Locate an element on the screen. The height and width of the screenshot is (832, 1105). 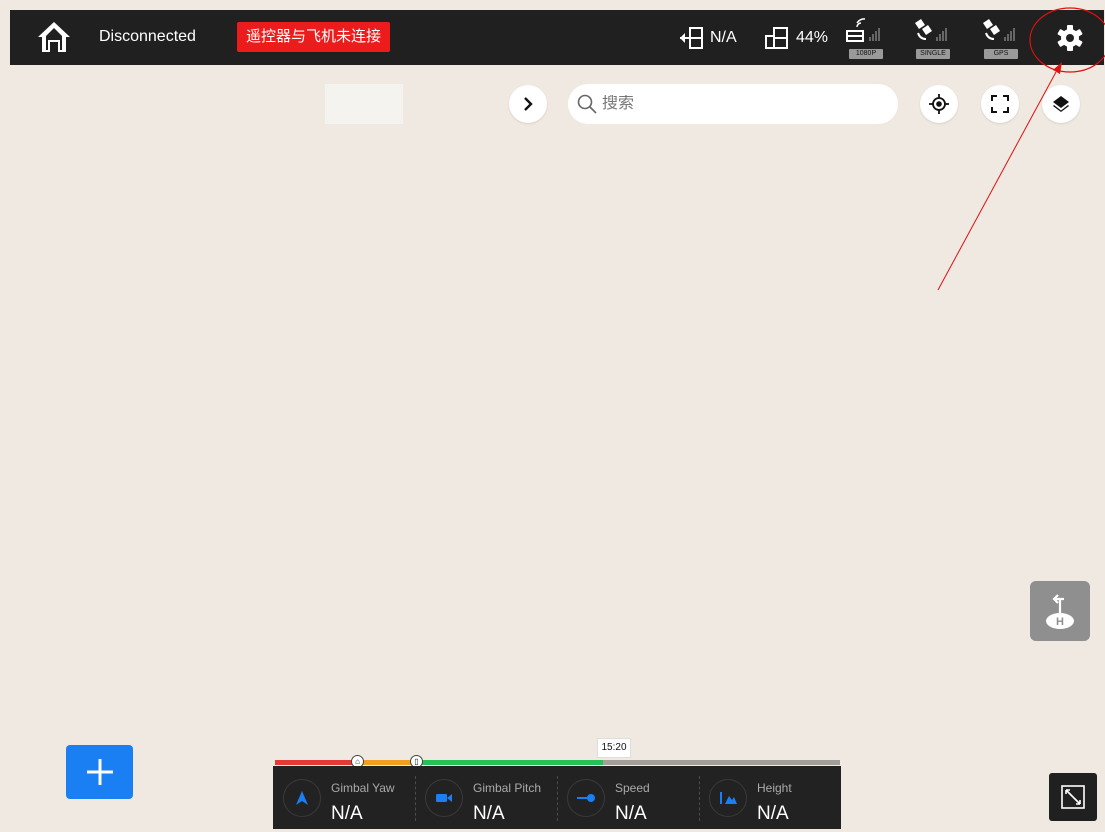
telemetry-label: Gimbal Pitch is located at coordinates (507, 788).